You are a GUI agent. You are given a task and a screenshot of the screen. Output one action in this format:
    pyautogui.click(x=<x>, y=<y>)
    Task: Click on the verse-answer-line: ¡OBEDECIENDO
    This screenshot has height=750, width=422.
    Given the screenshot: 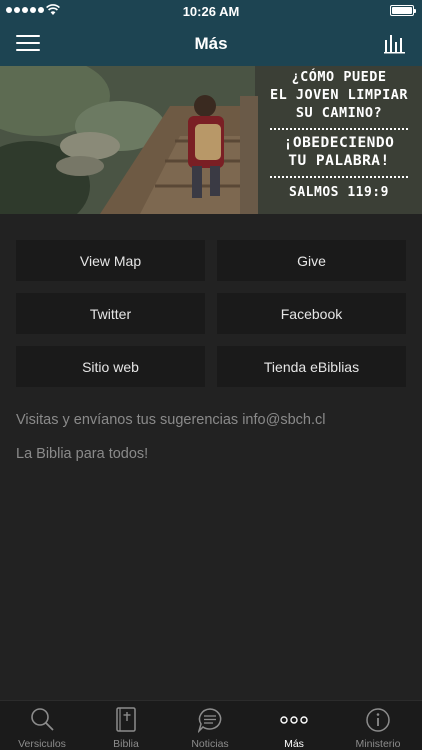 What is the action you would take?
    pyautogui.click(x=339, y=143)
    